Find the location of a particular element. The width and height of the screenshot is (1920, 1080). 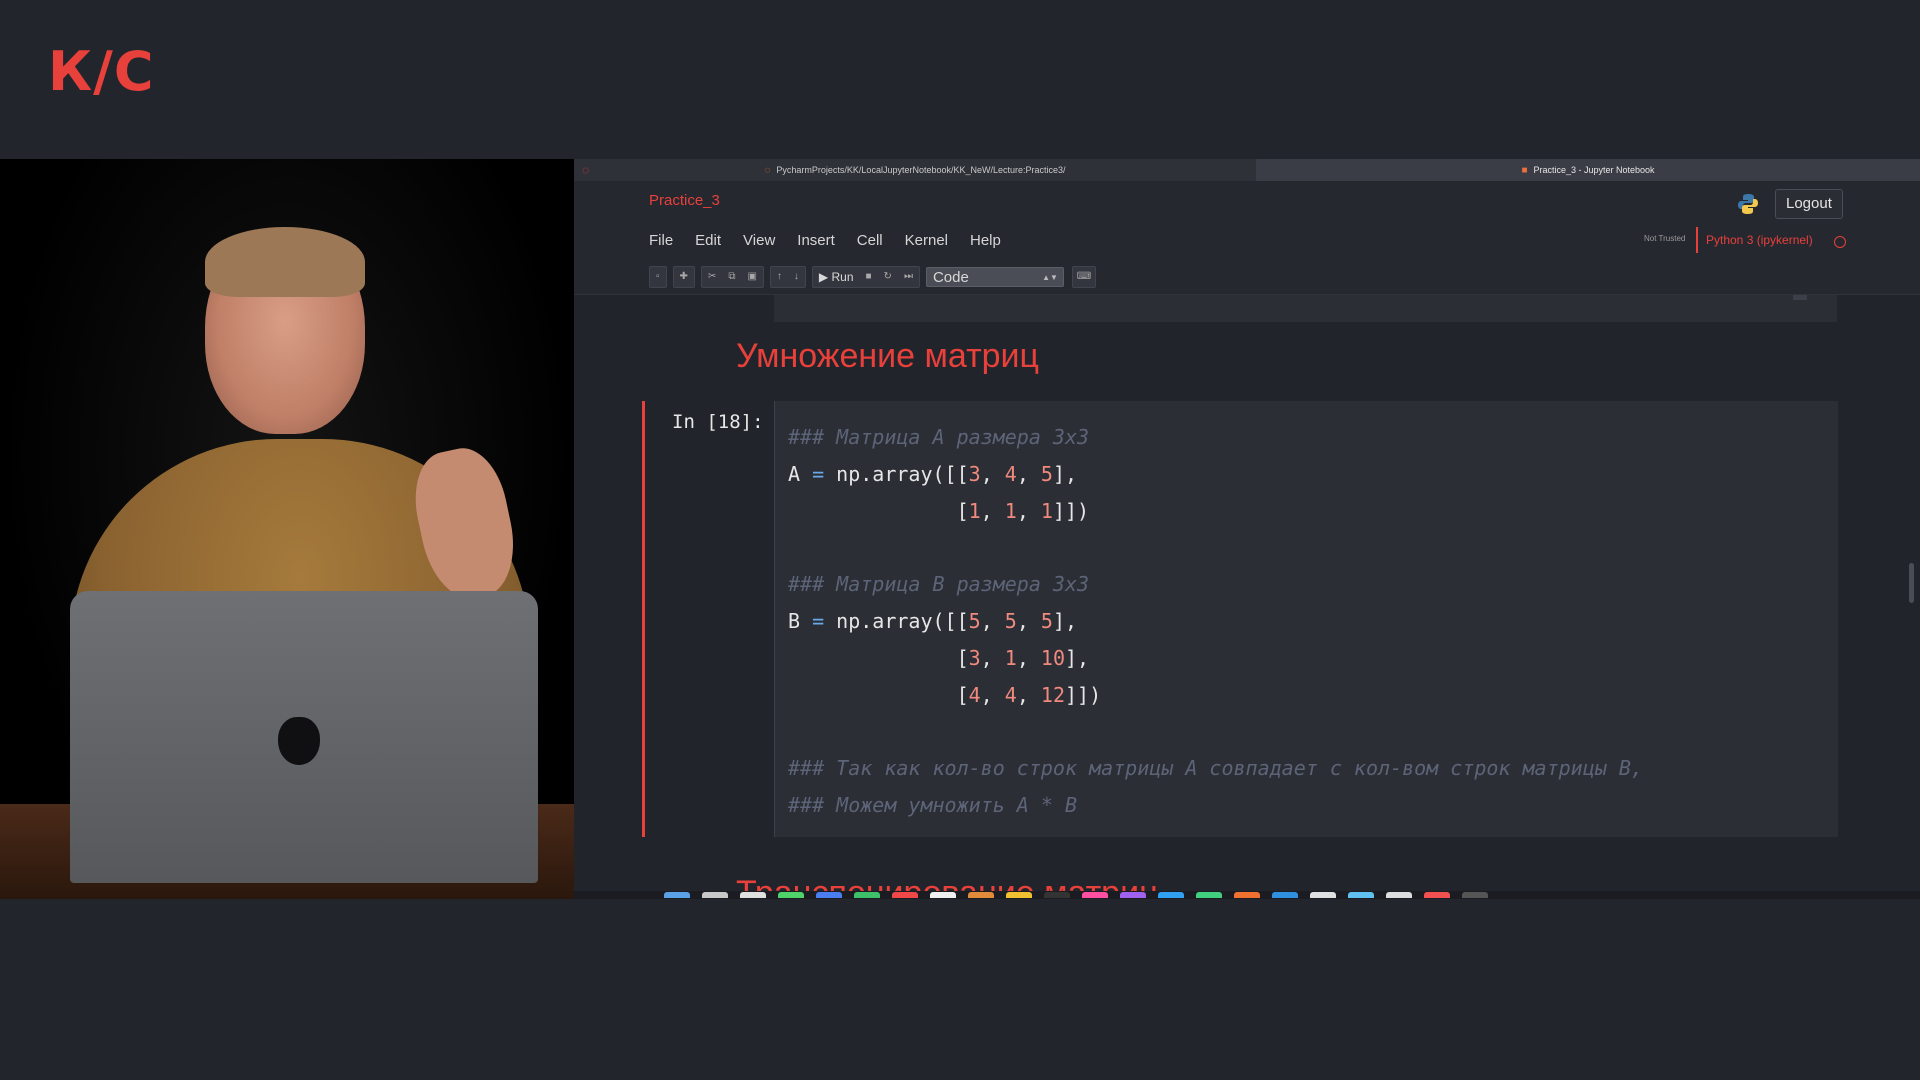

code-text: np.array([[ is located at coordinates (896, 620).